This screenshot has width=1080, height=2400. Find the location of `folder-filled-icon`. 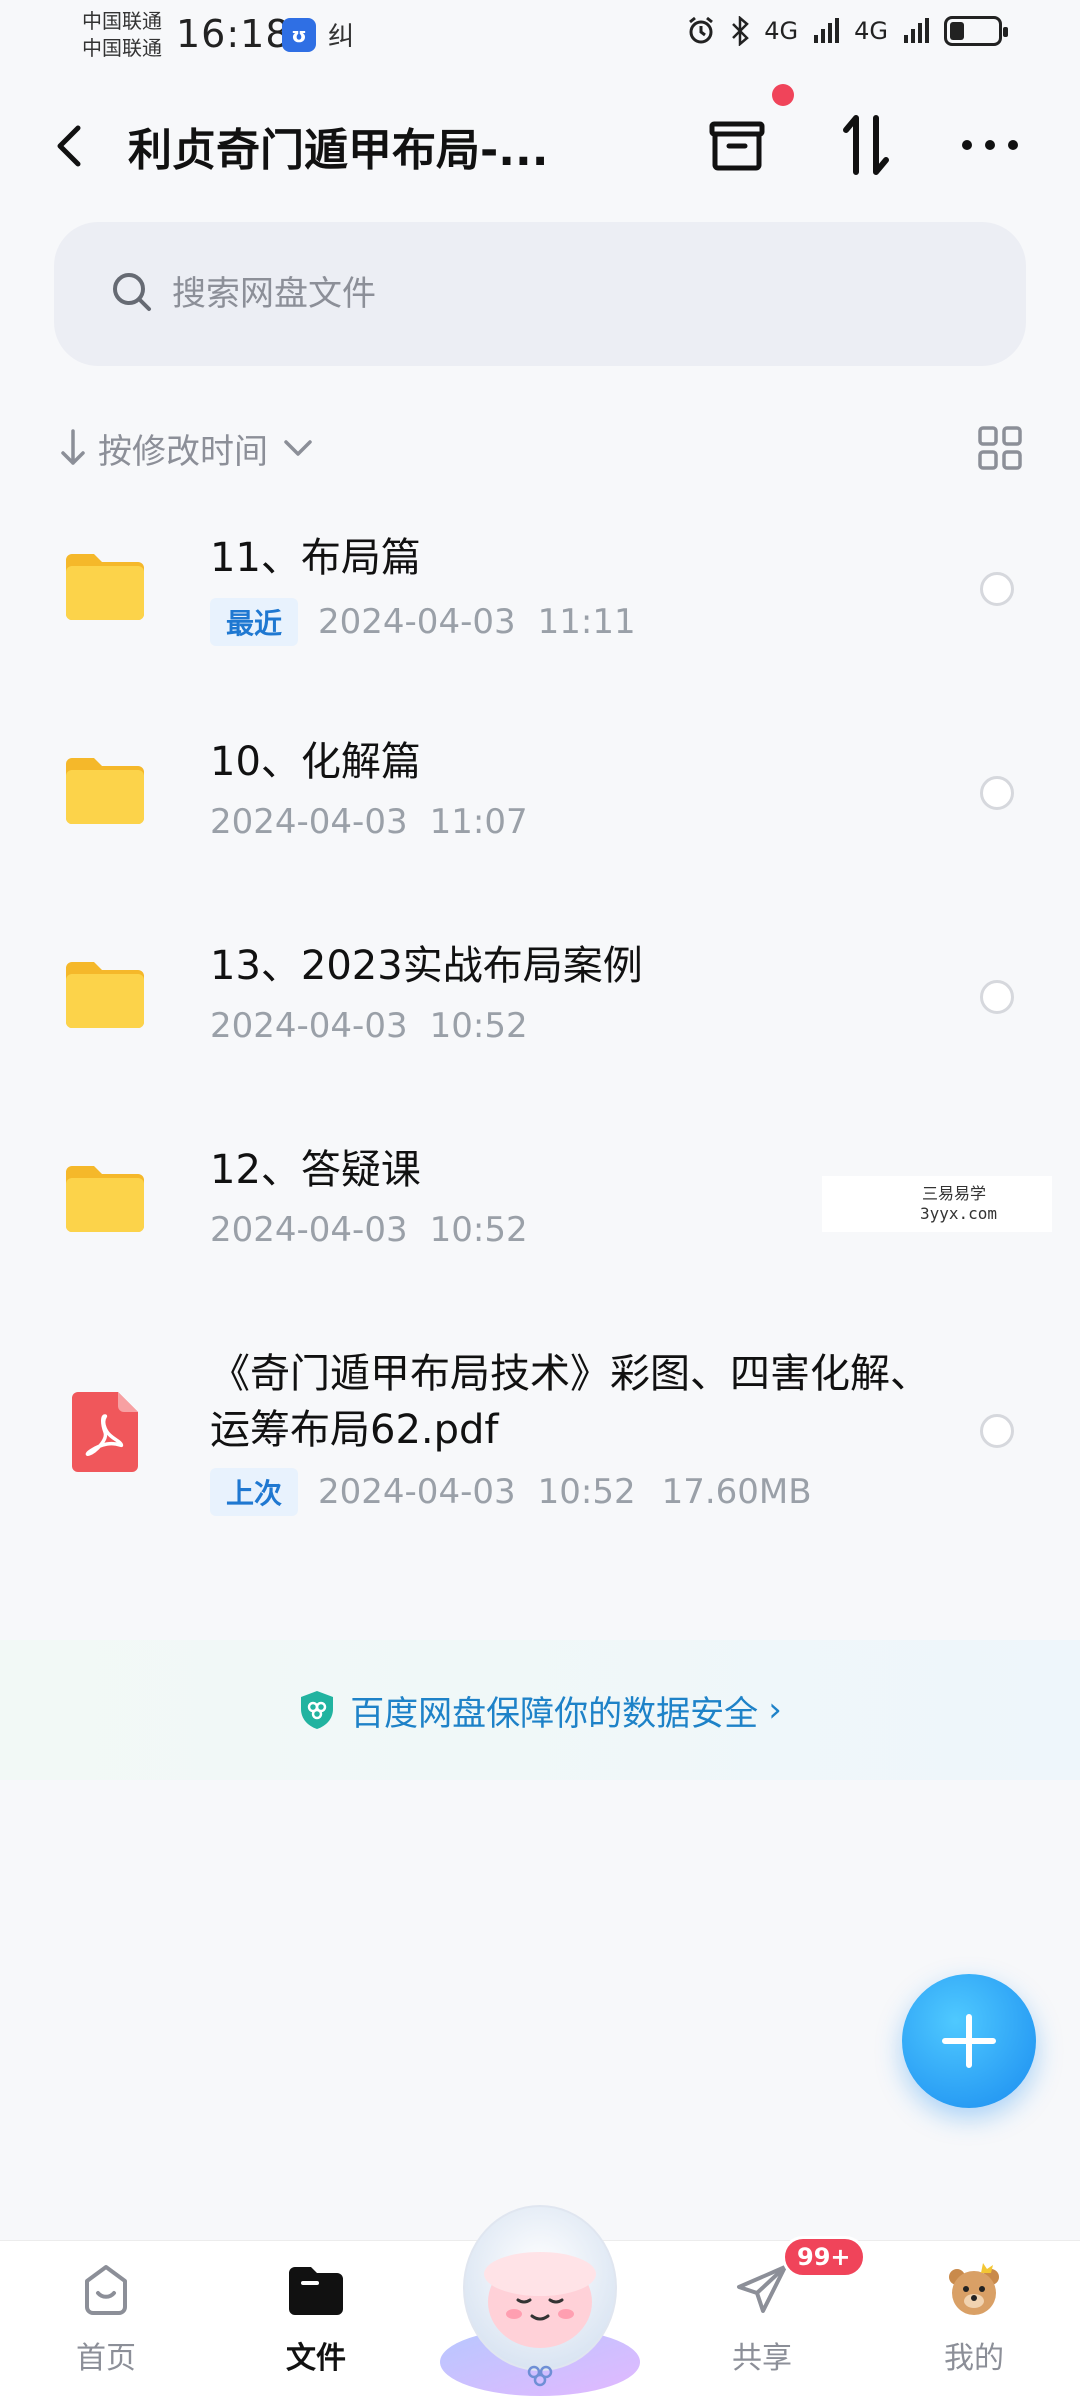

folder-filled-icon is located at coordinates (316, 2291).